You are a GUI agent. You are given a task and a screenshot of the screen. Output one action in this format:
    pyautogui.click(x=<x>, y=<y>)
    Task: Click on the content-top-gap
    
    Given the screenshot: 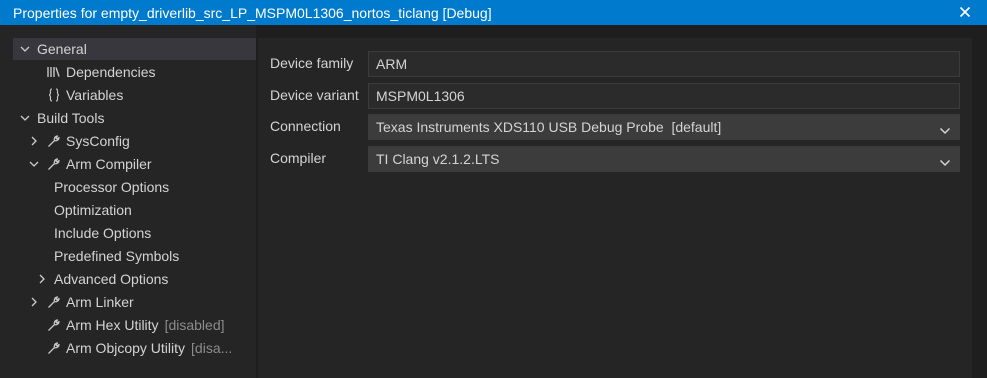 What is the action you would take?
    pyautogui.click(x=615, y=31)
    